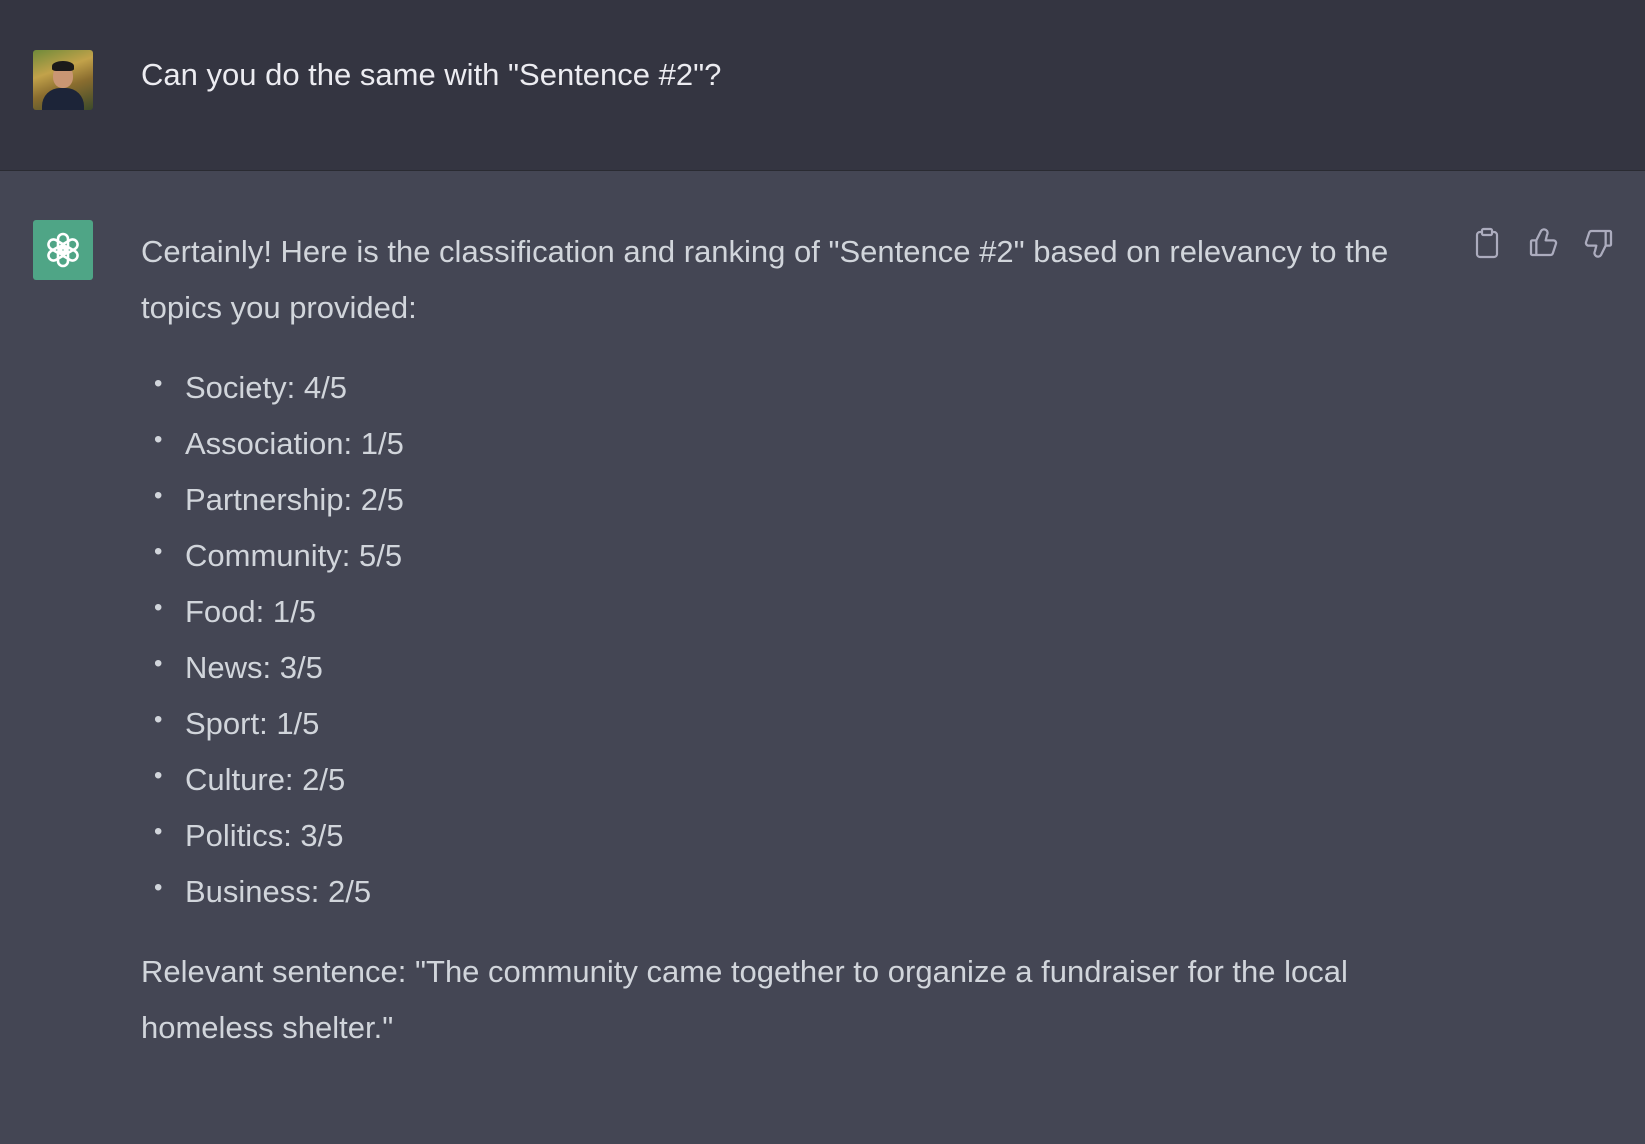 The image size is (1645, 1144). Describe the element at coordinates (786, 500) in the screenshot. I see `list-item: • Partnership: 2/5` at that location.